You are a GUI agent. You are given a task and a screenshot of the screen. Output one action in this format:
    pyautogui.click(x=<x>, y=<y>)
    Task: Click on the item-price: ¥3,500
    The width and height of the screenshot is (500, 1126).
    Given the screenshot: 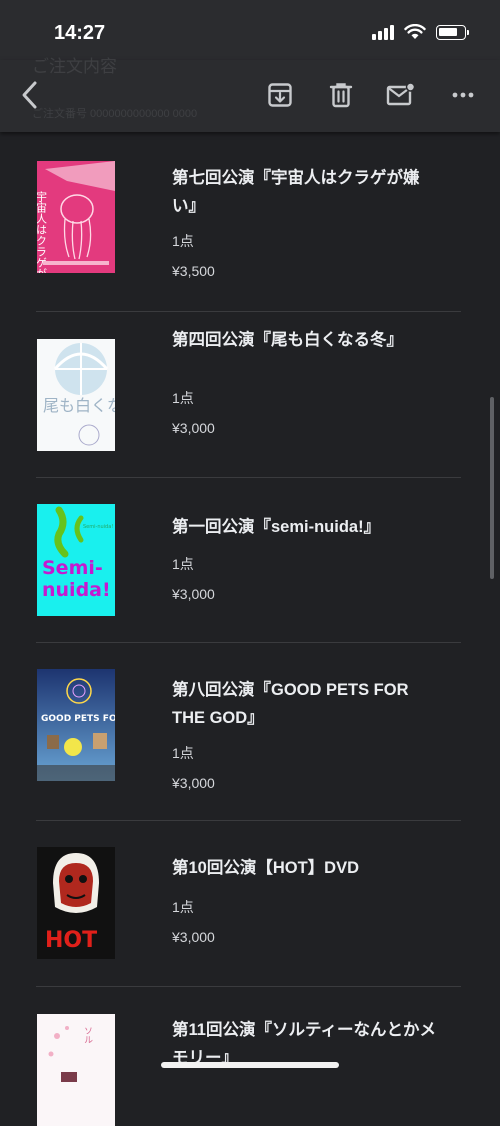 What is the action you would take?
    pyautogui.click(x=193, y=271)
    